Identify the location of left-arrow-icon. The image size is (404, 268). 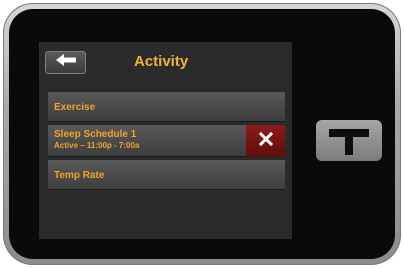
(66, 62).